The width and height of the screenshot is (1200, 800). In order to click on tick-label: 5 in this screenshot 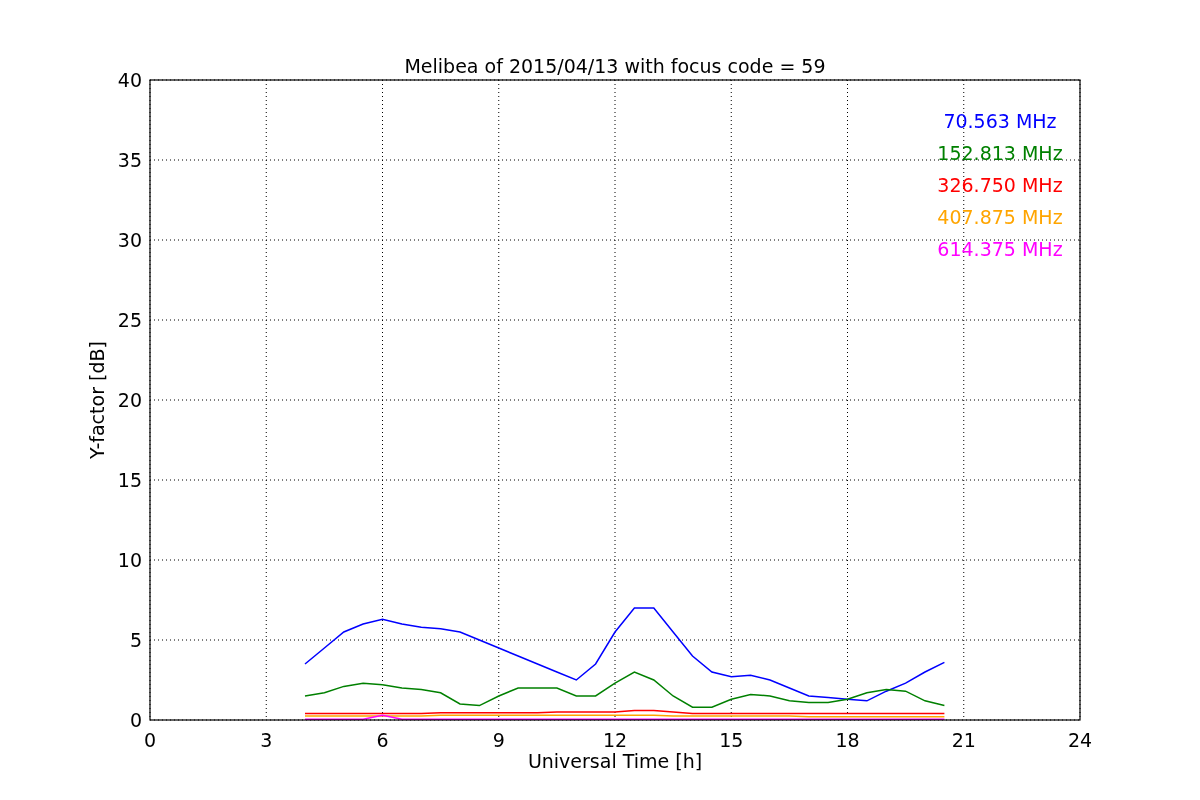, I will do `click(135, 640)`.